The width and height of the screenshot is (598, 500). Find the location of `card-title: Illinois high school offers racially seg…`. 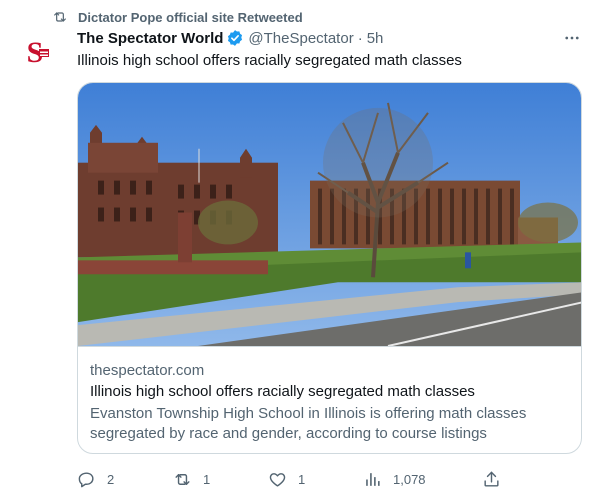

card-title: Illinois high school offers racially seg… is located at coordinates (282, 391).